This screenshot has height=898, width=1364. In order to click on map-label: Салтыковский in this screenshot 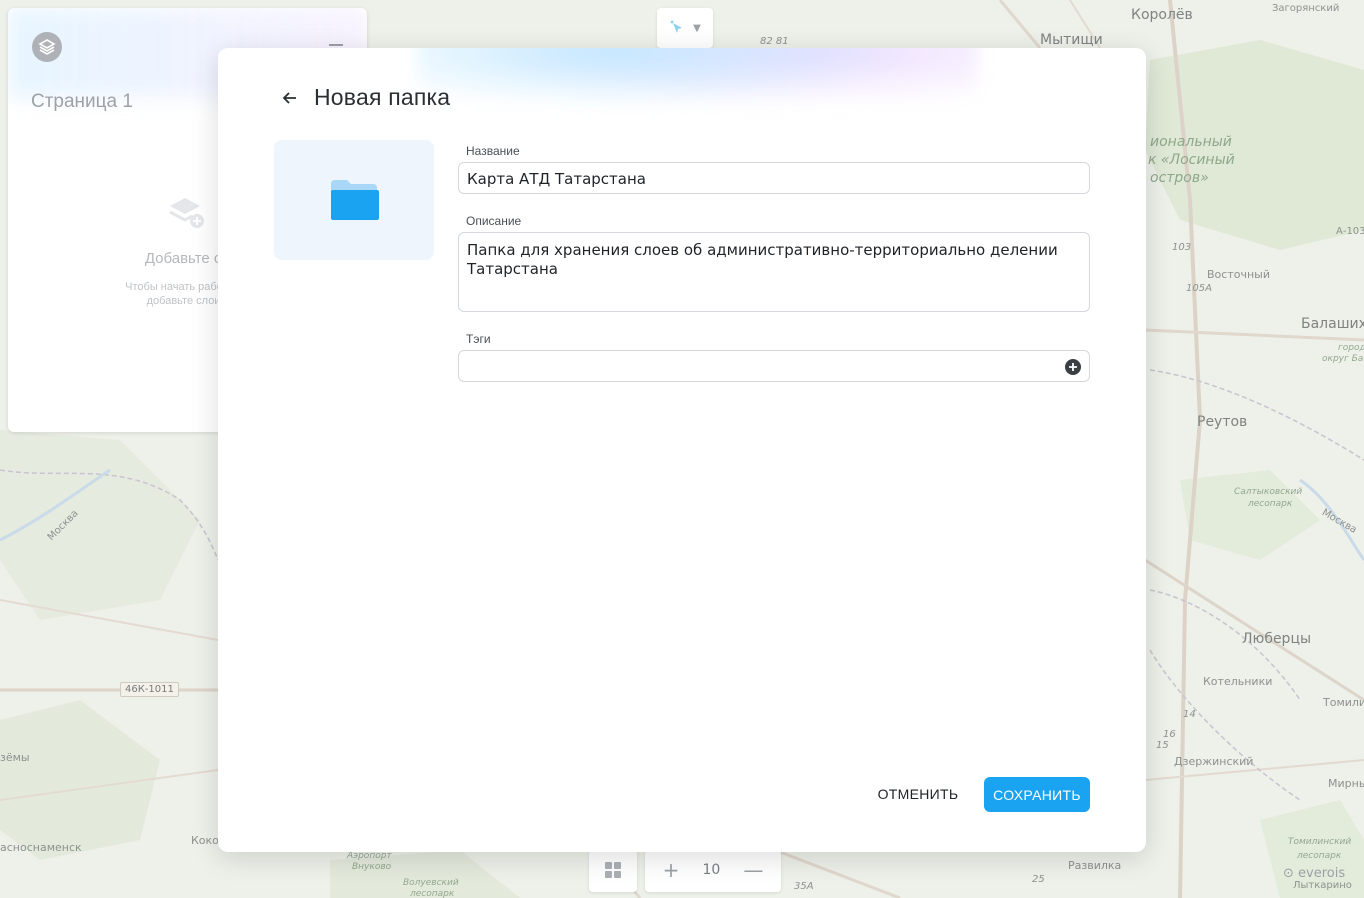, I will do `click(1268, 492)`.